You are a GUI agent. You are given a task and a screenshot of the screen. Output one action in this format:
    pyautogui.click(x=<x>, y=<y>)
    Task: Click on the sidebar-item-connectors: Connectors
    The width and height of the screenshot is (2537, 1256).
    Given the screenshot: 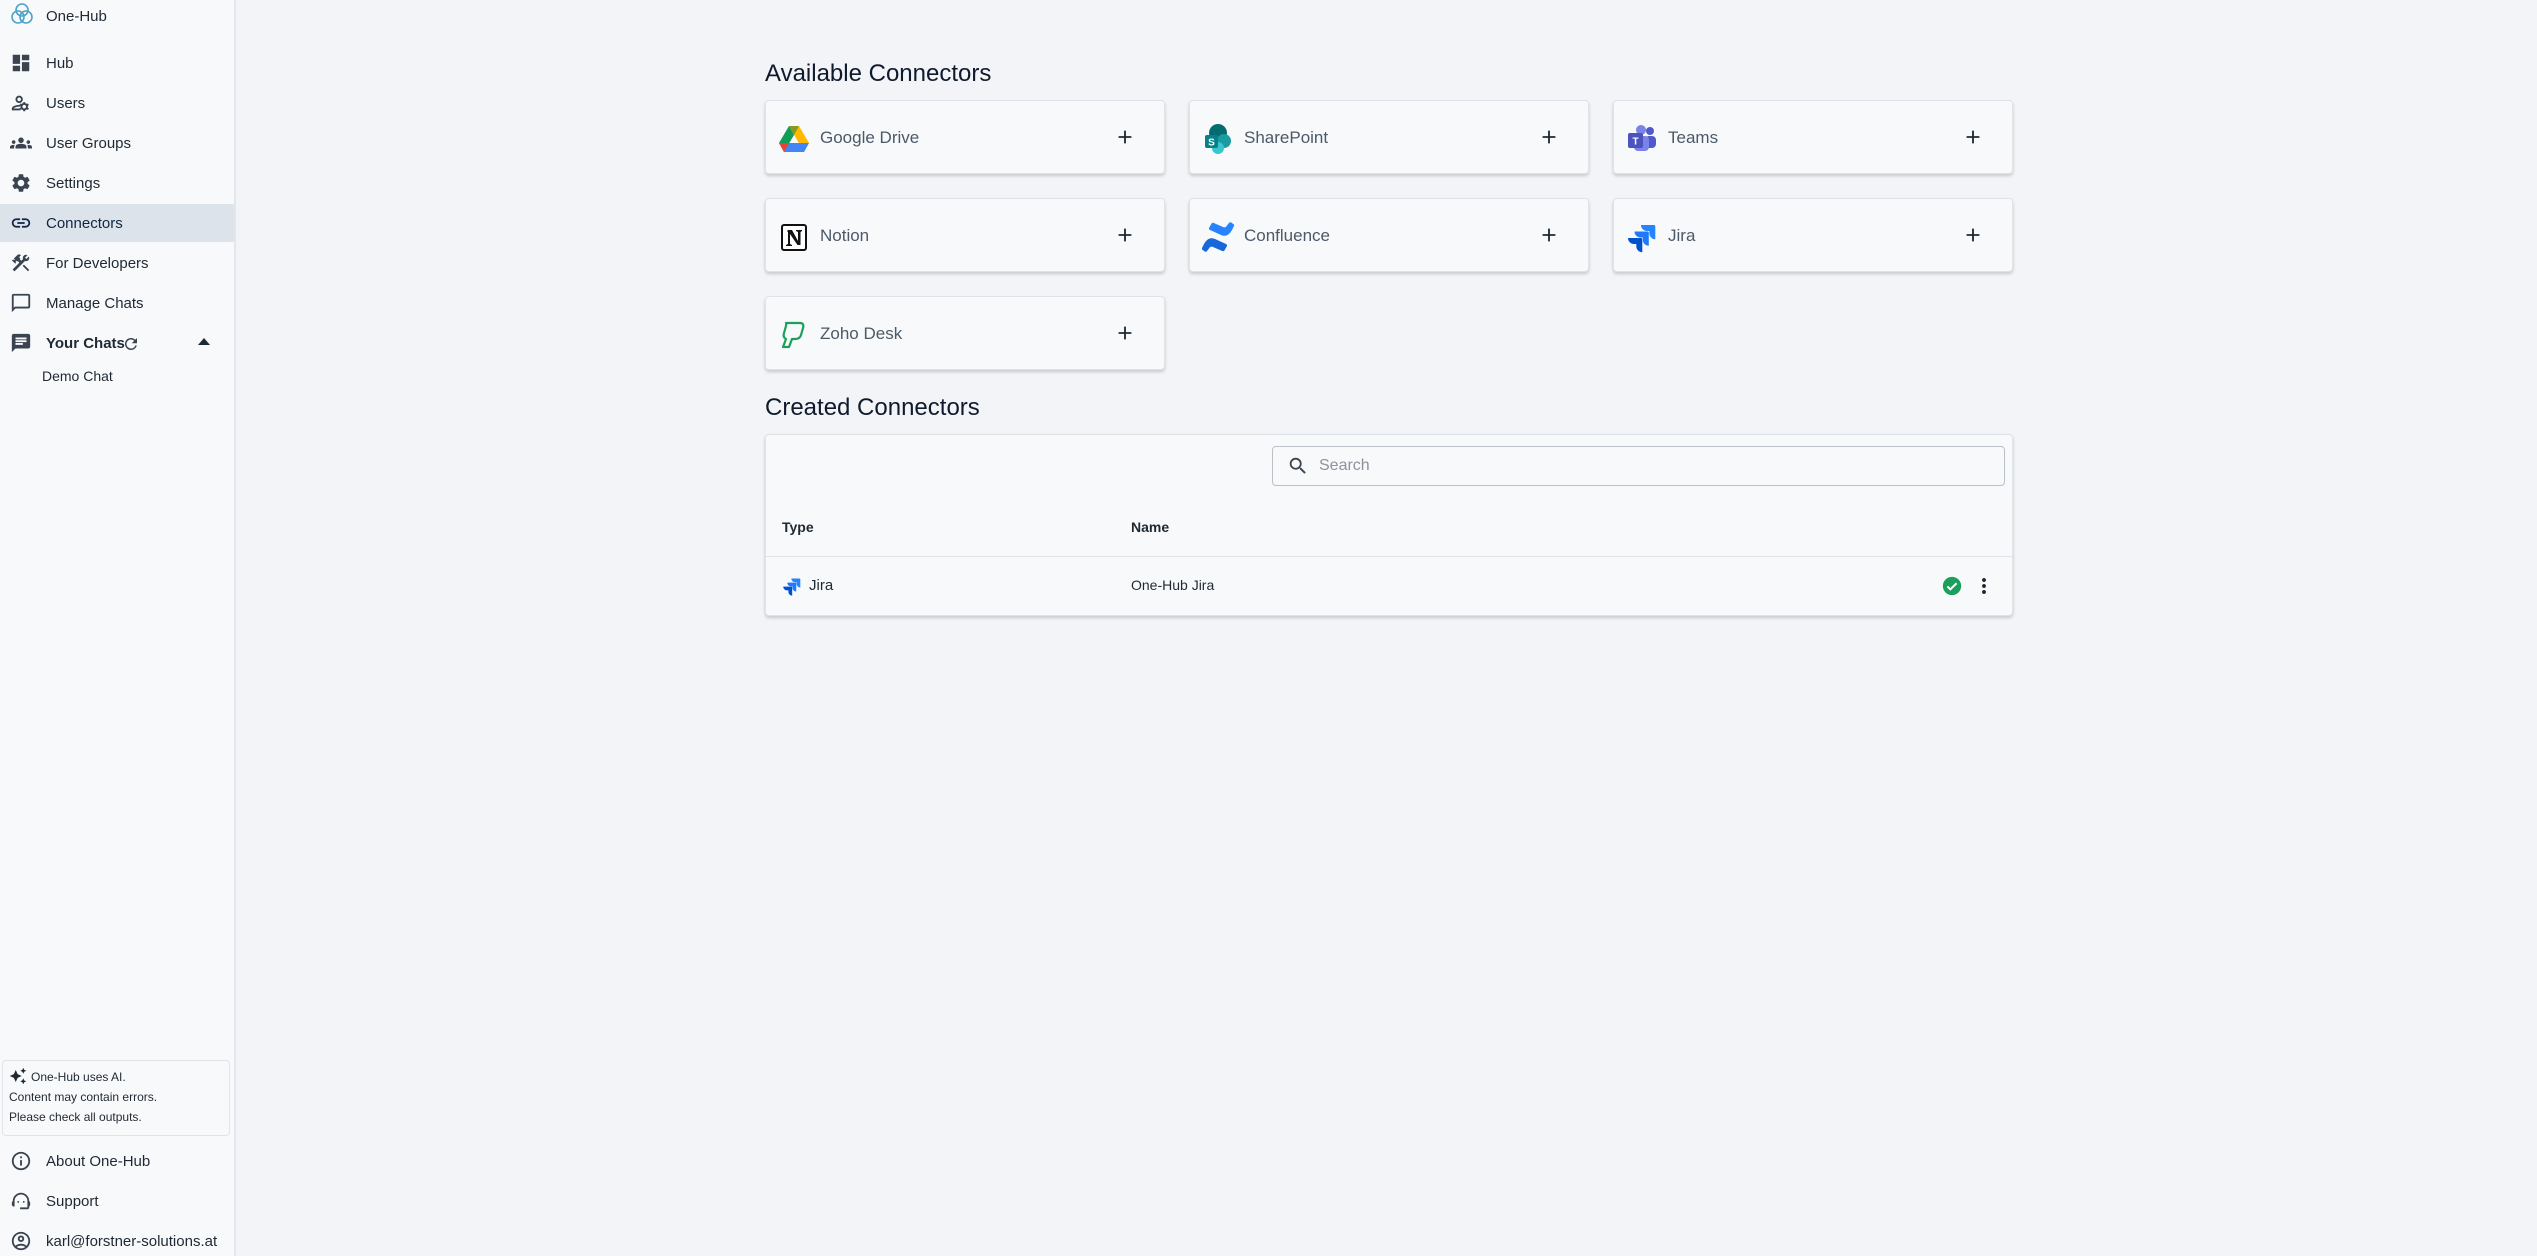 What is the action you would take?
    pyautogui.click(x=117, y=223)
    